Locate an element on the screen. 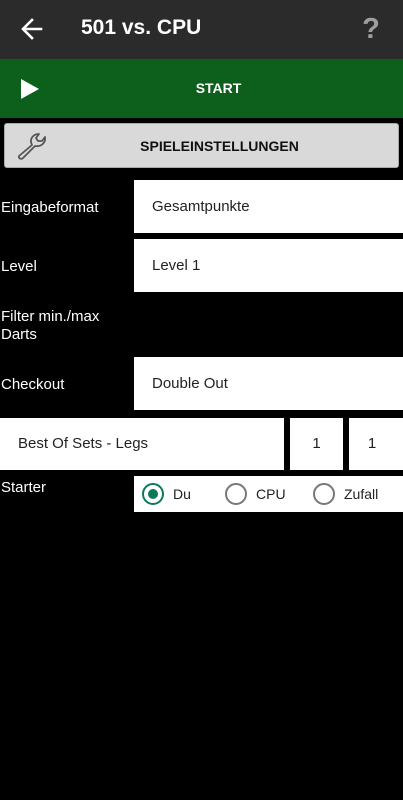 Image resolution: width=403 pixels, height=800 pixels. starter-option-cpu: CPU is located at coordinates (265, 494).